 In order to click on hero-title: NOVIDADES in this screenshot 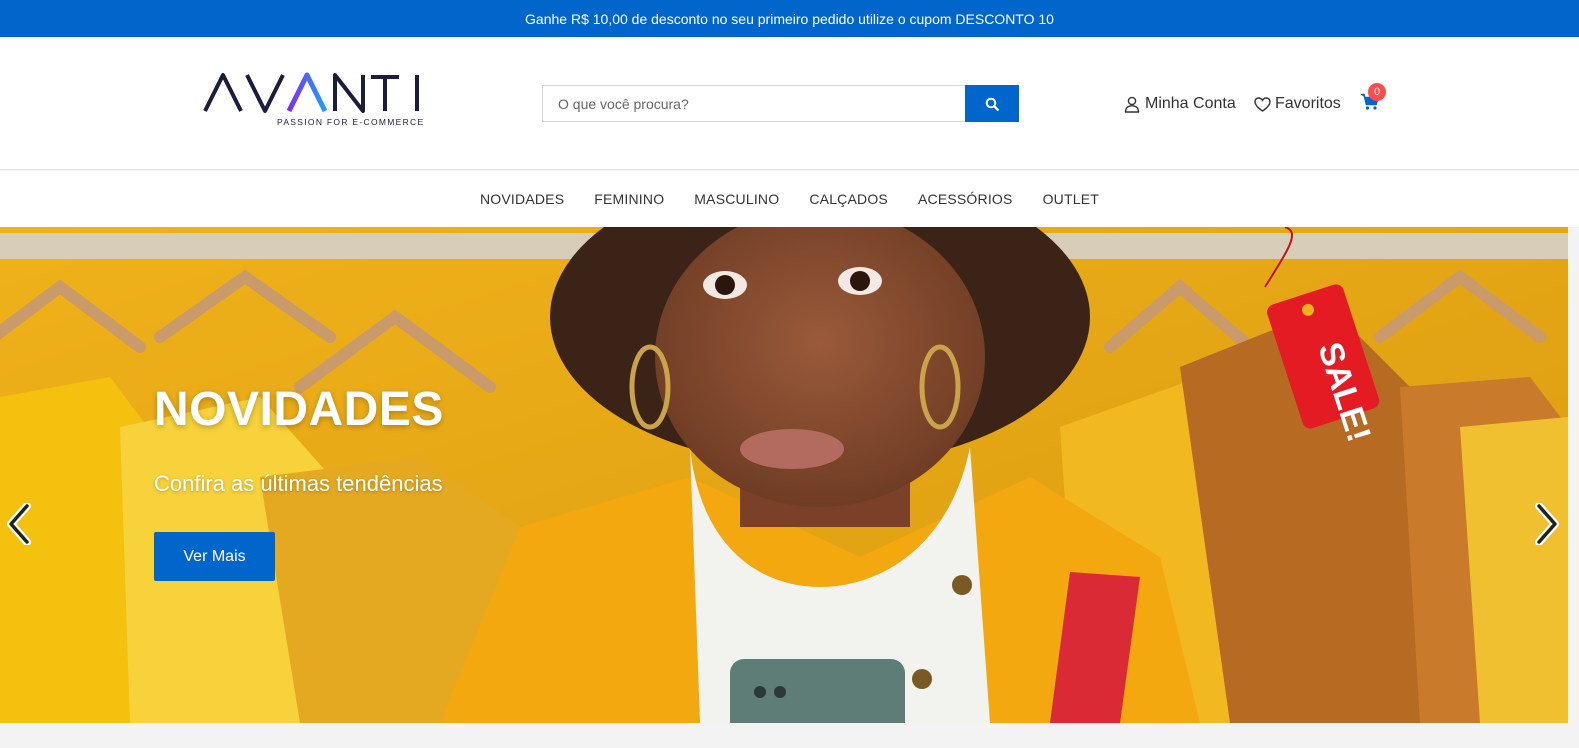, I will do `click(299, 409)`.